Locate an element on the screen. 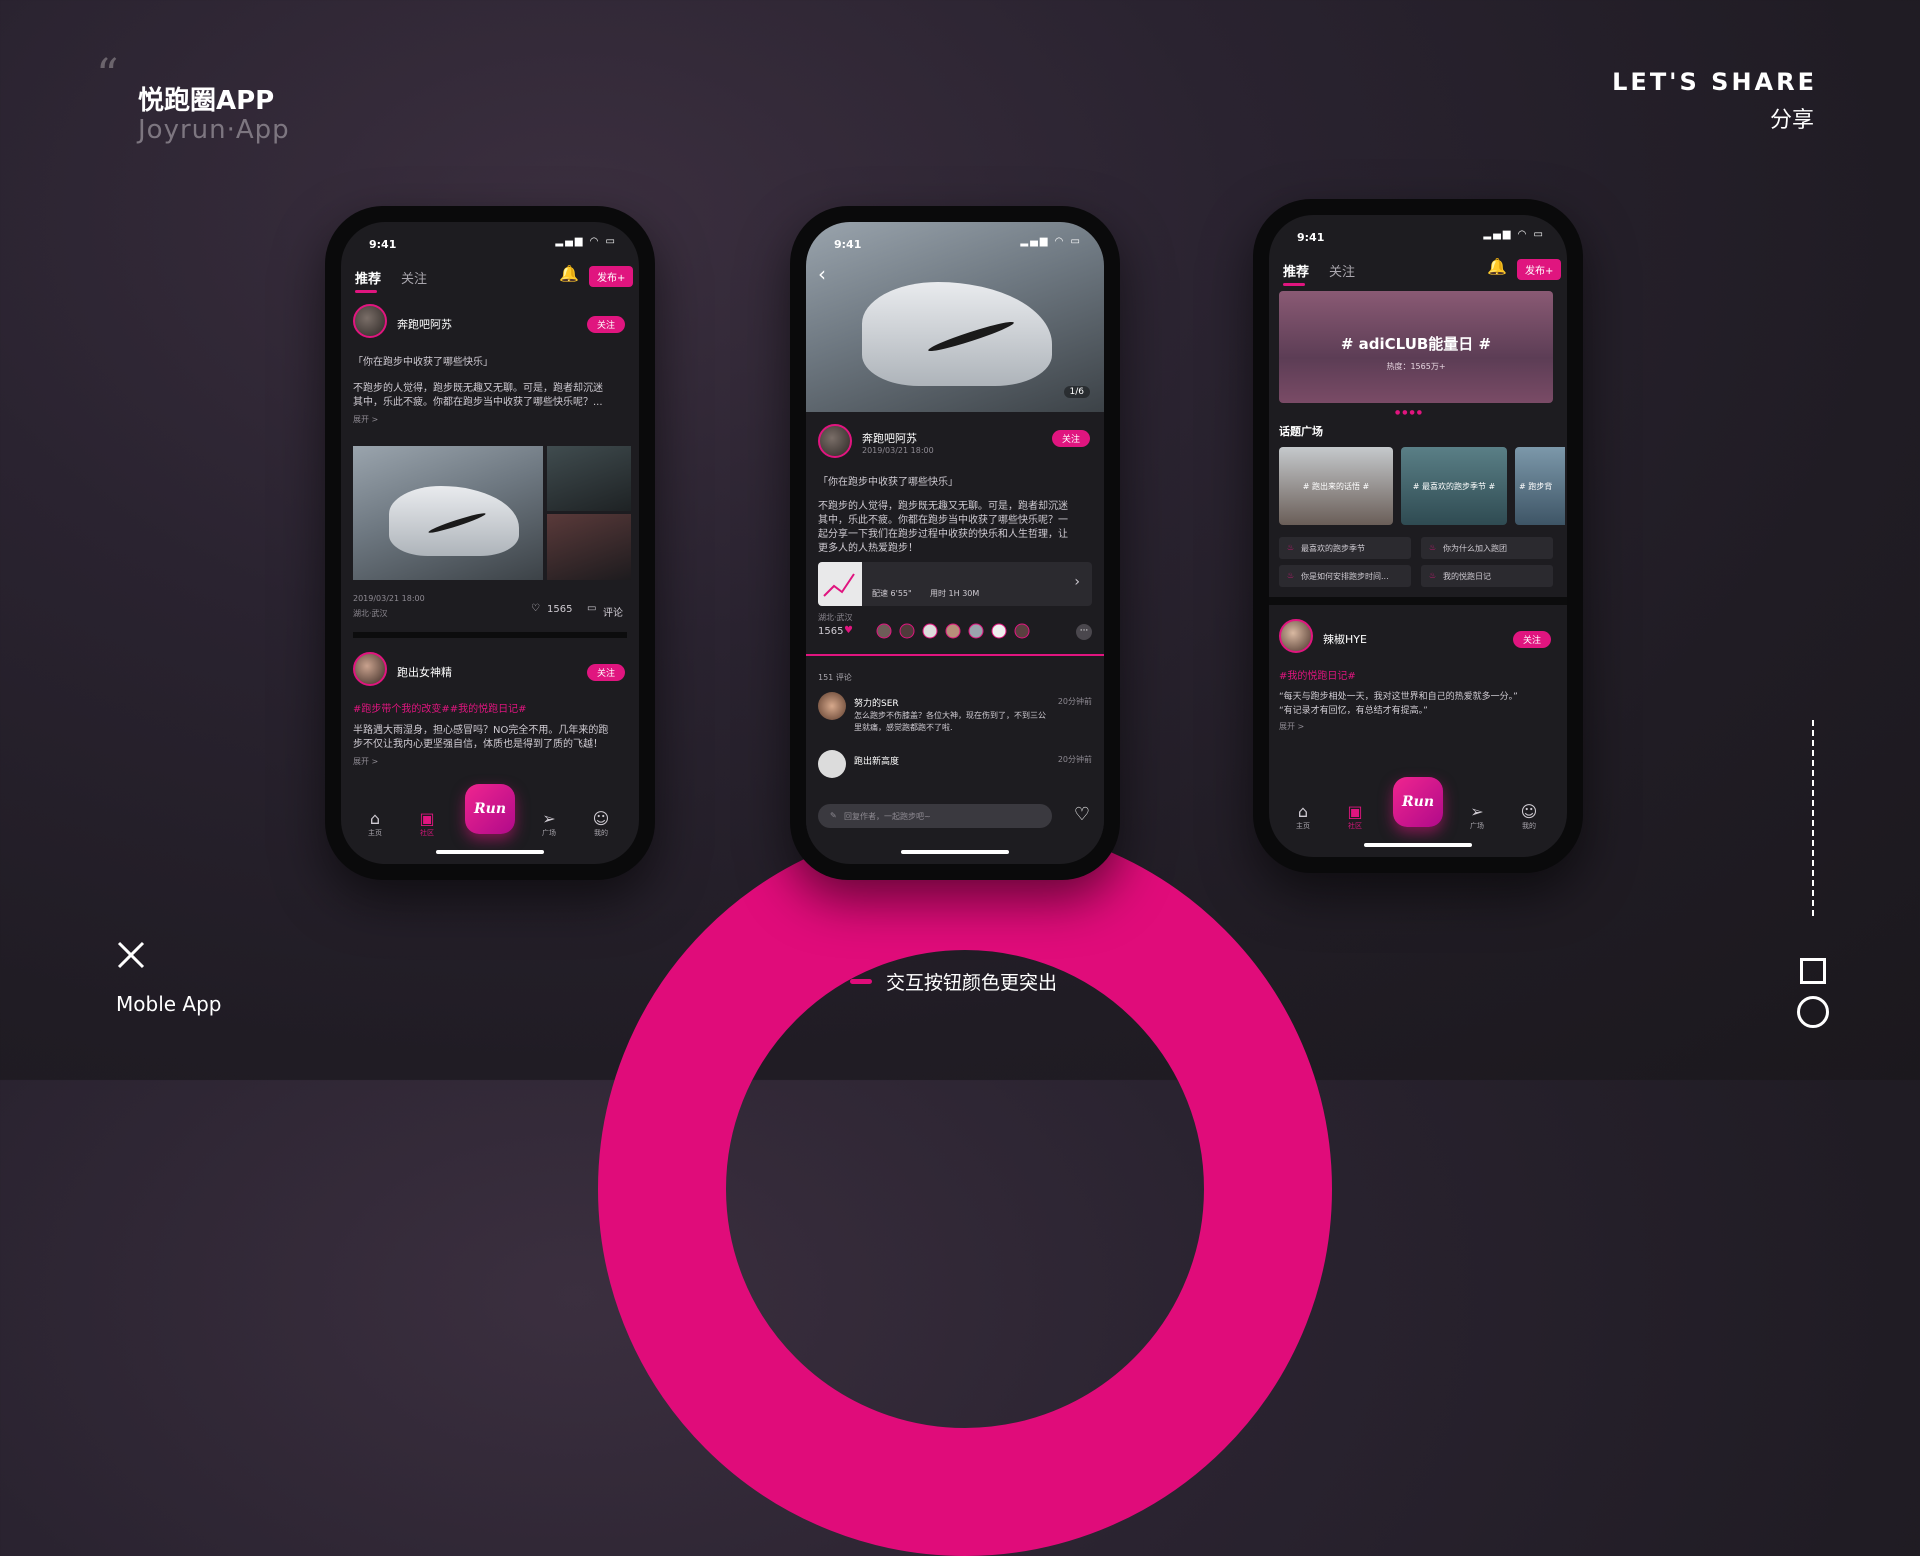  post-username: 辣椒HYE is located at coordinates (1345, 639).